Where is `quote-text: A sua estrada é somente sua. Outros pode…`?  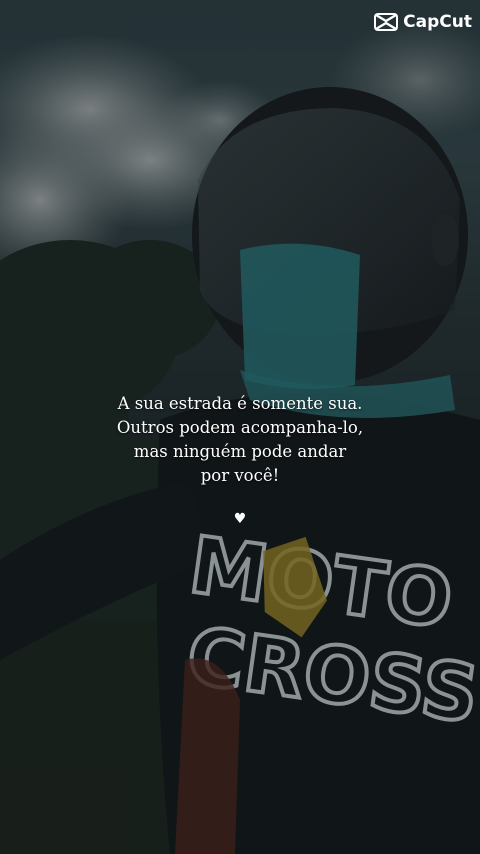 quote-text: A sua estrada é somente sua. Outros pode… is located at coordinates (240, 440).